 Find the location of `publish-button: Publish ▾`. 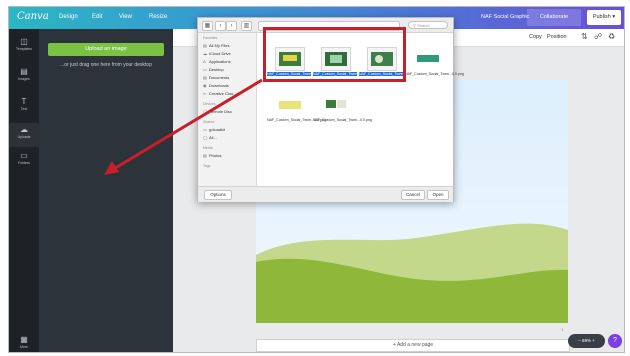

publish-button: Publish ▾ is located at coordinates (604, 17).